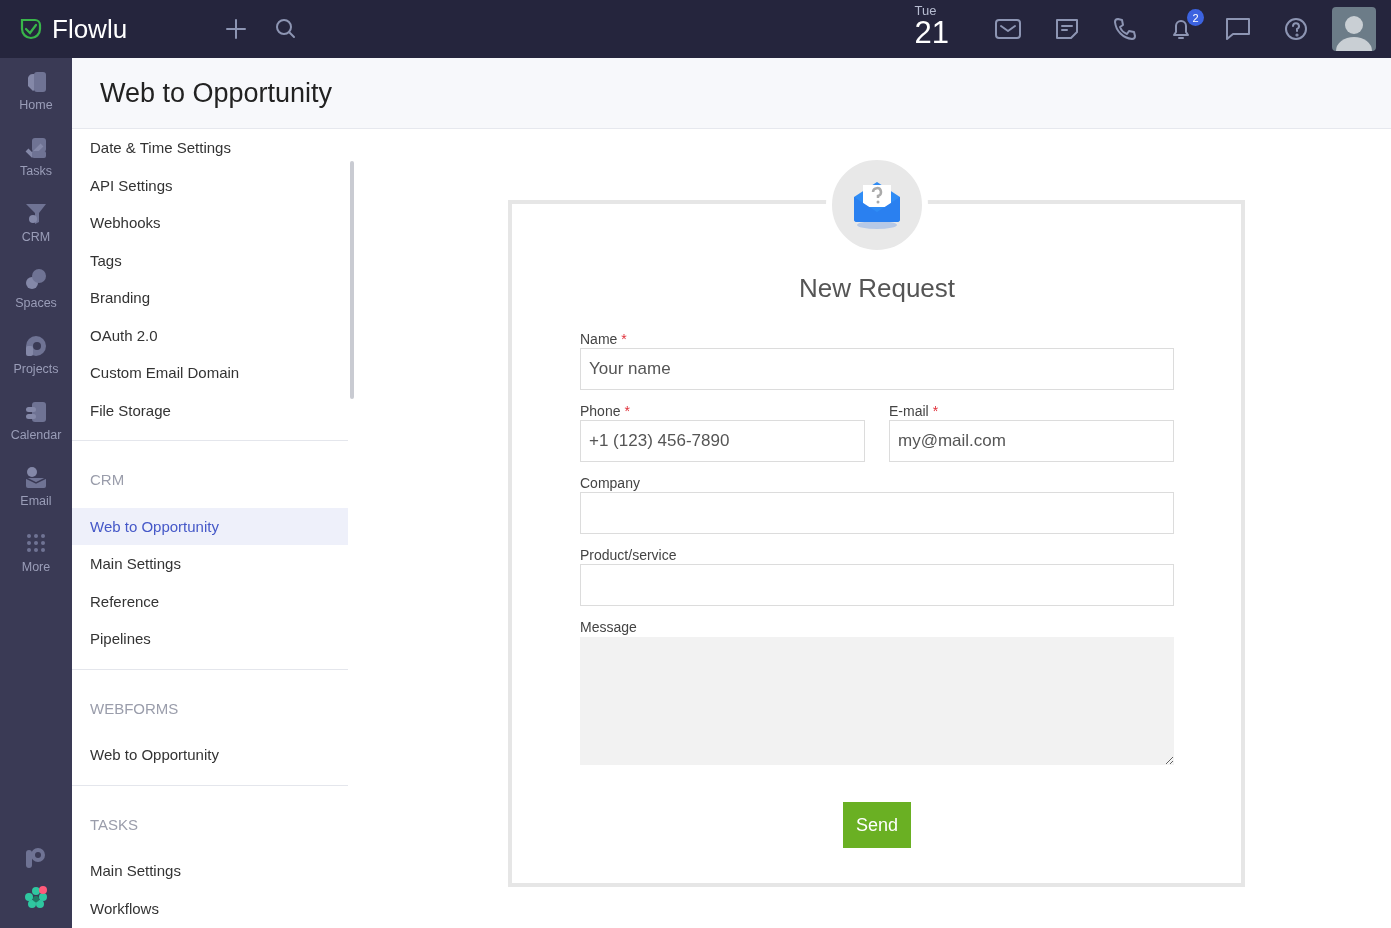 The height and width of the screenshot is (928, 1391). Describe the element at coordinates (600, 411) in the screenshot. I see `field-label: Phone` at that location.